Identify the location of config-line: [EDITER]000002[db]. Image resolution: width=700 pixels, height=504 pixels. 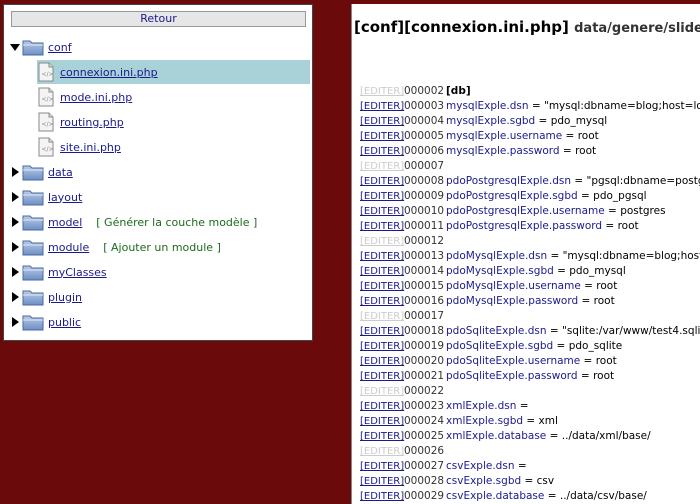
(530, 91).